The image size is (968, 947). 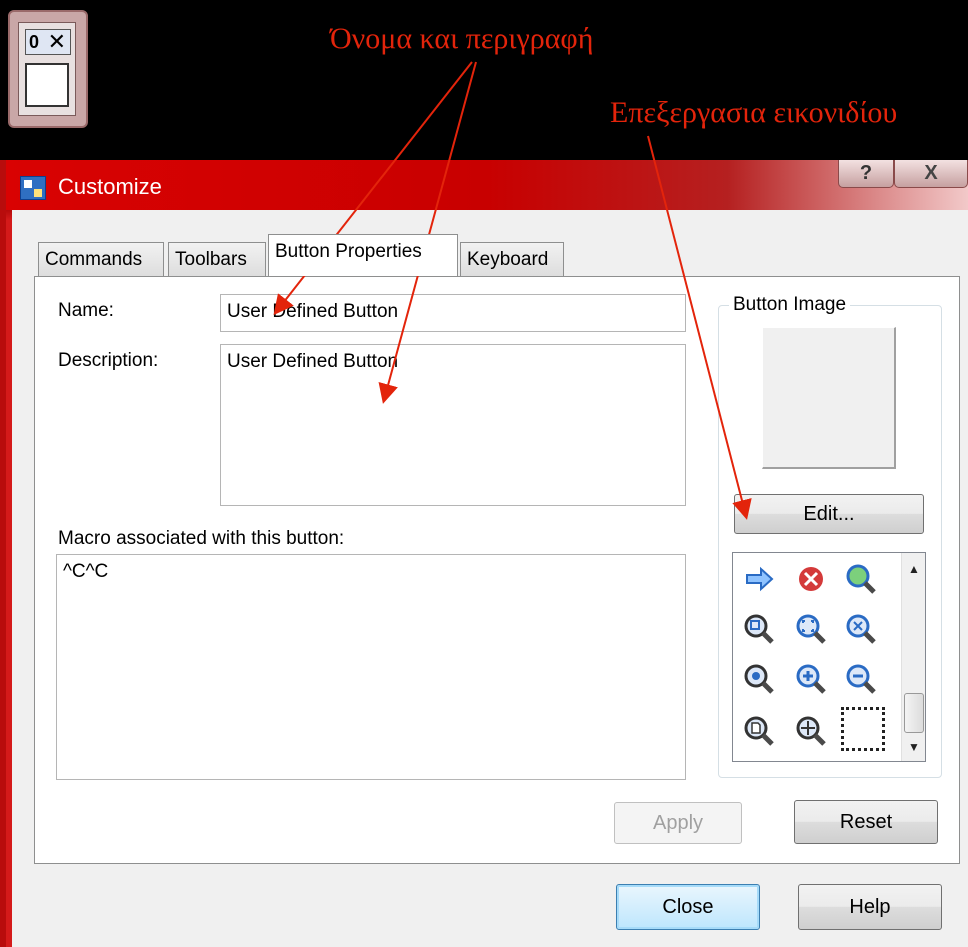 I want to click on button-image-preview, so click(x=829, y=398).